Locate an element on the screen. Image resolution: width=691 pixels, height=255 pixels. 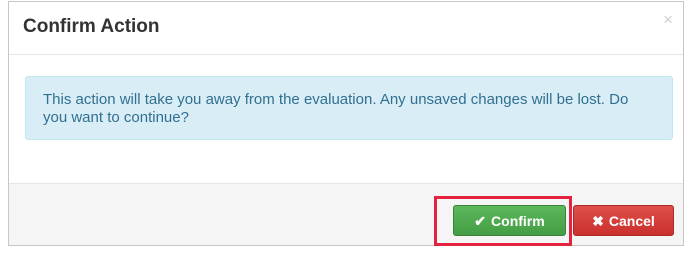
close-button: × is located at coordinates (668, 20).